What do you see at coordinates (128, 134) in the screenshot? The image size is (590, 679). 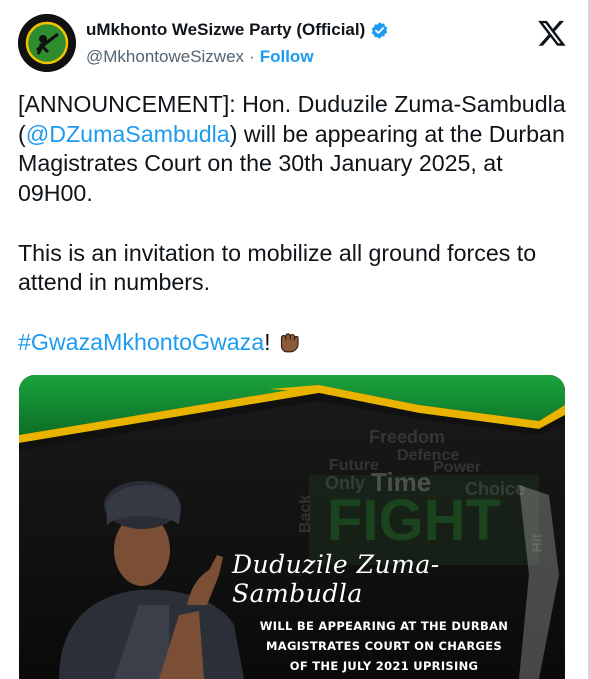 I see `mention-link: @DZumaSambudla` at bounding box center [128, 134].